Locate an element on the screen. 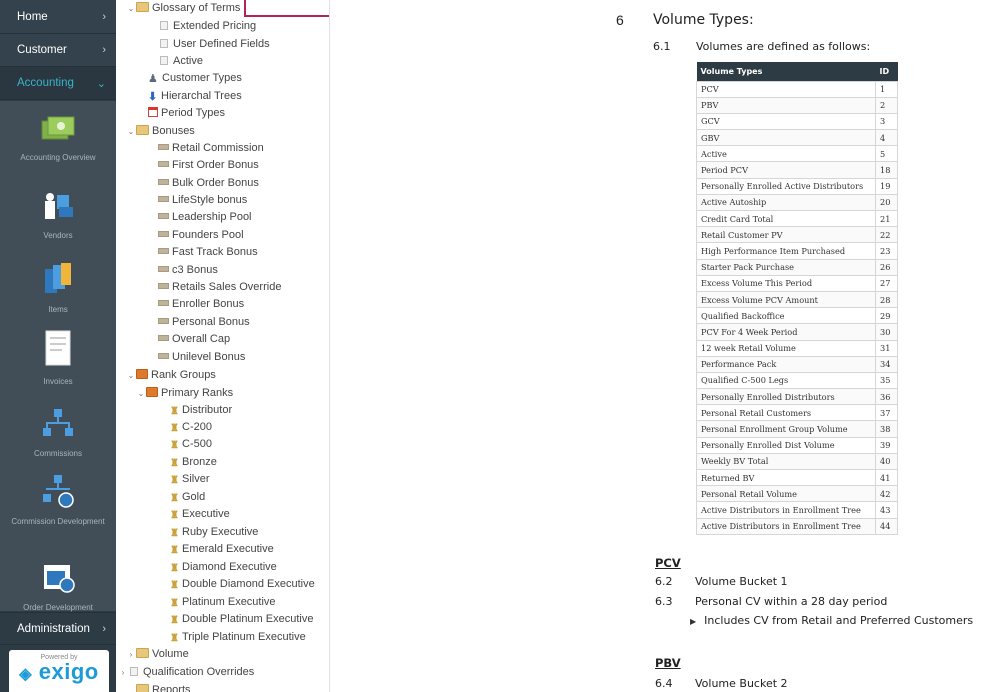 Image resolution: width=998 pixels, height=692 pixels. tree-node: ♟ Customer Types is located at coordinates (190, 78).